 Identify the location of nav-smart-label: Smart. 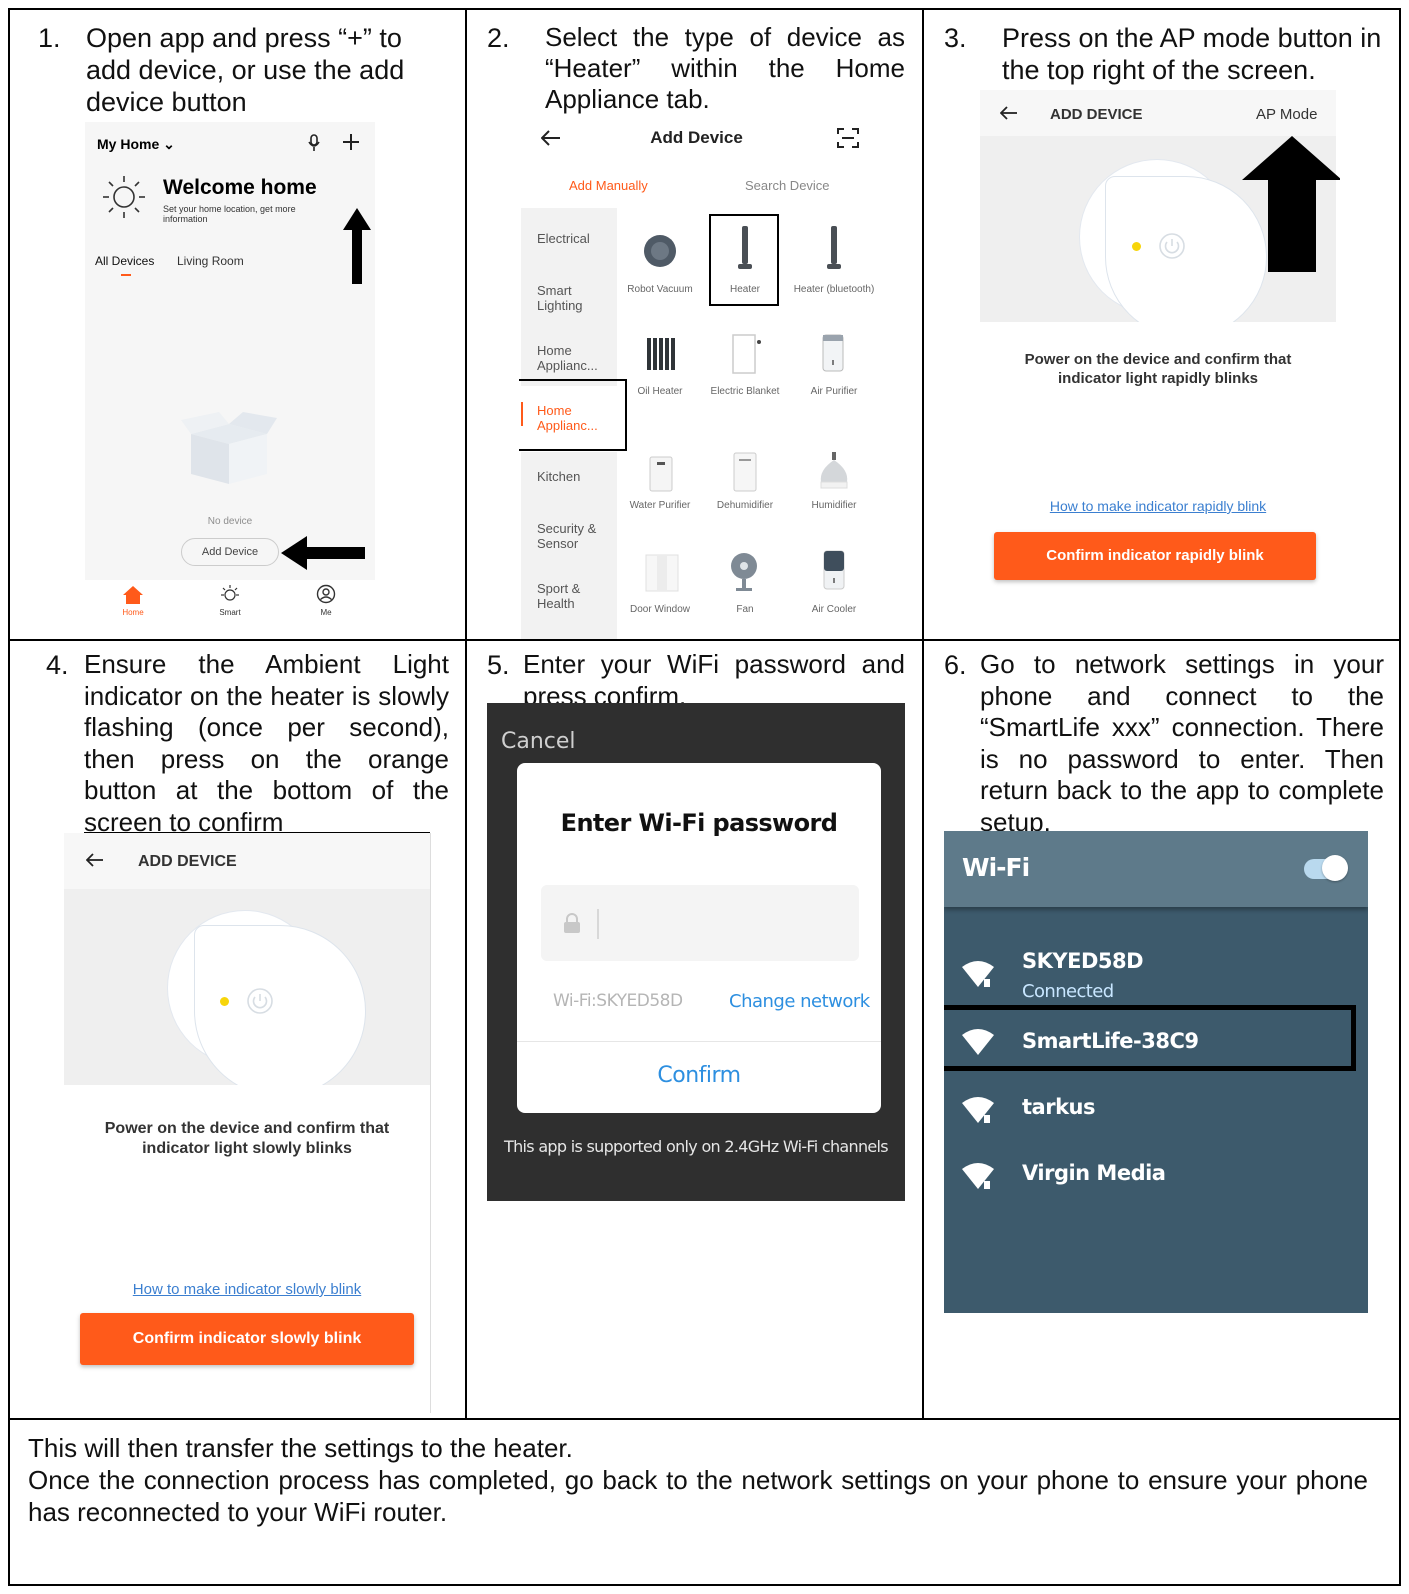
(230, 612).